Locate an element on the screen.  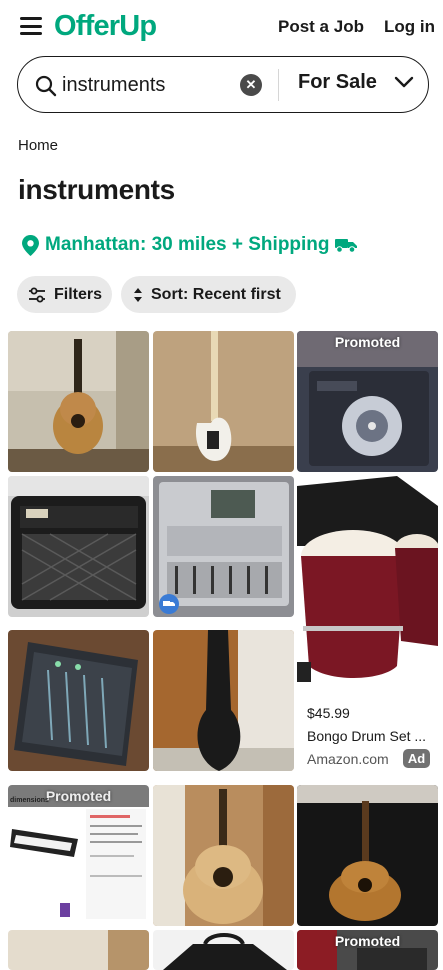
ad-source: Amazon.com is located at coordinates (348, 759).